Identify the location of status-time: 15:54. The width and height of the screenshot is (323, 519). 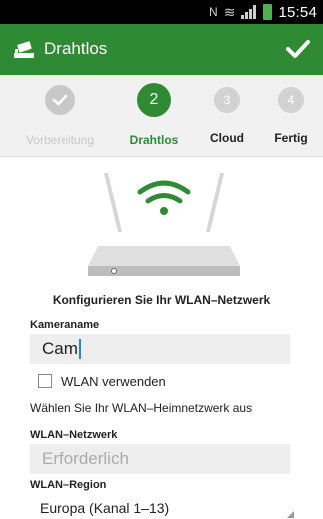
(297, 12).